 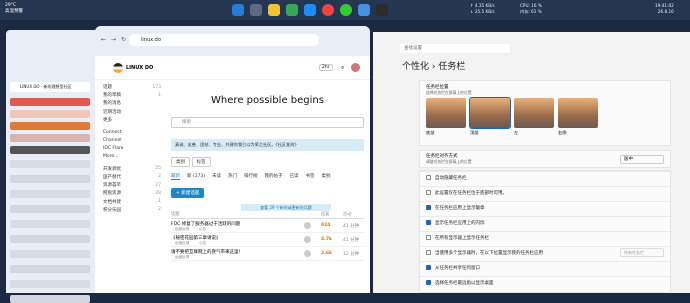 I want to click on topic-row: 请不要把互联网上的戾气带来这里！ 运营反馈 2.6k 12 分钟, so click(x=267, y=254).